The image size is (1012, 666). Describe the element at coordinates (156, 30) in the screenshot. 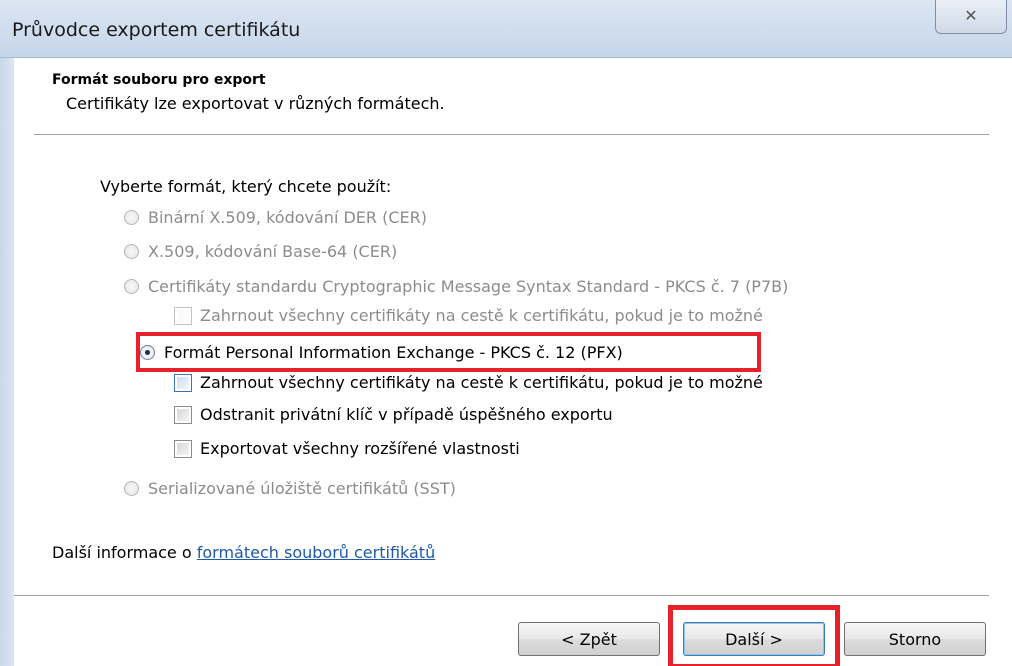

I see `window-title: Průvodce exportem certifikátu` at that location.